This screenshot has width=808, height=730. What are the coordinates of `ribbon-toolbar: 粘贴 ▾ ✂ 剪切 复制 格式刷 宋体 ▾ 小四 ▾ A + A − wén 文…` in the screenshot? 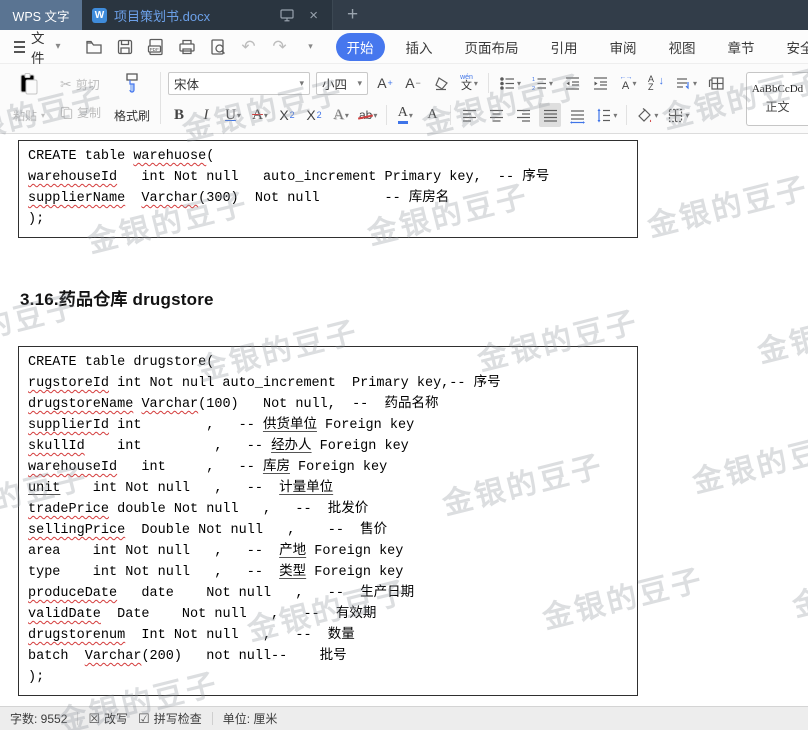 It's located at (404, 99).